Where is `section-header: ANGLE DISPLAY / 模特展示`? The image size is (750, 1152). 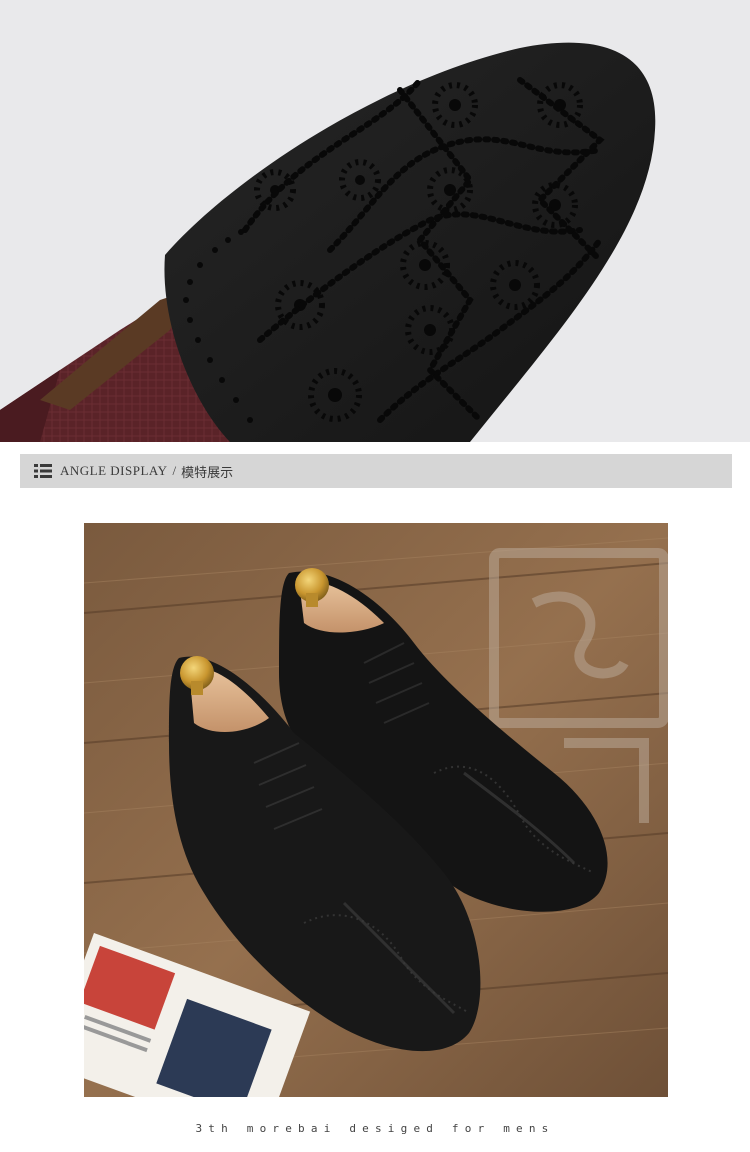 section-header: ANGLE DISPLAY / 模特展示 is located at coordinates (376, 471).